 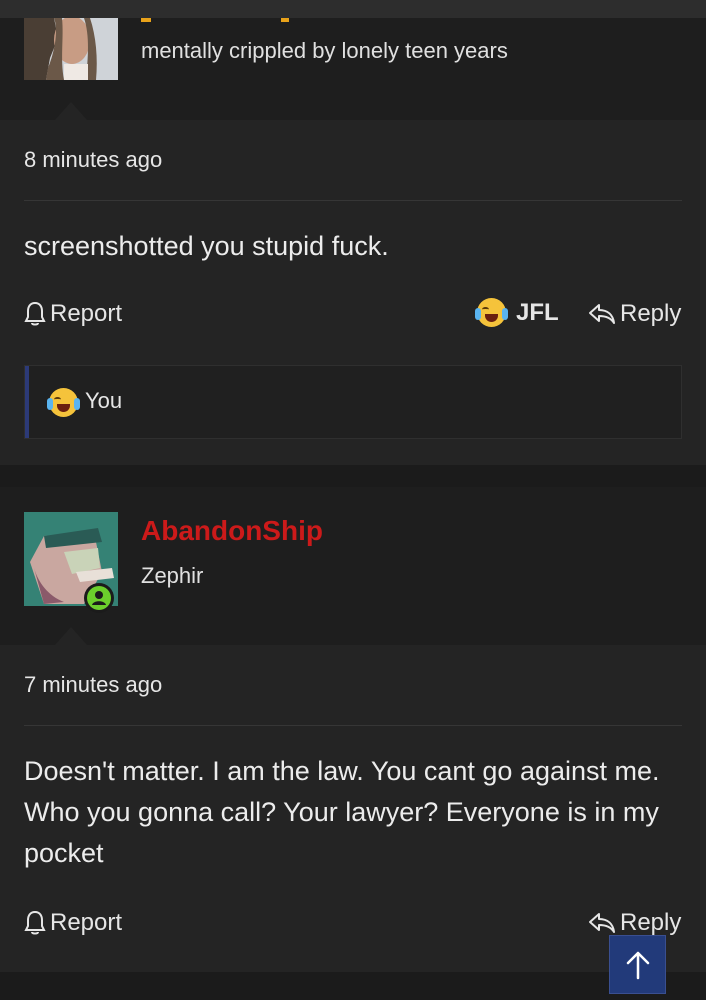 What do you see at coordinates (71, 49) in the screenshot?
I see `post1-avatar` at bounding box center [71, 49].